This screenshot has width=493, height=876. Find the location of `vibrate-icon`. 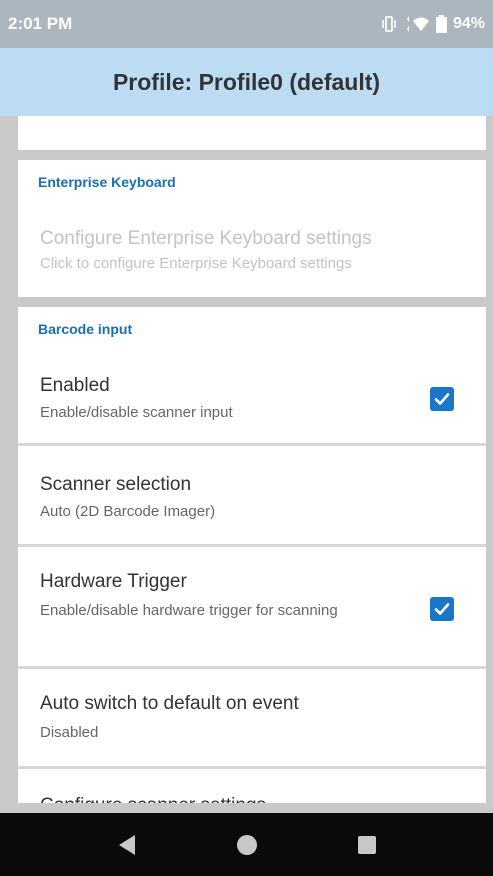

vibrate-icon is located at coordinates (389, 24).